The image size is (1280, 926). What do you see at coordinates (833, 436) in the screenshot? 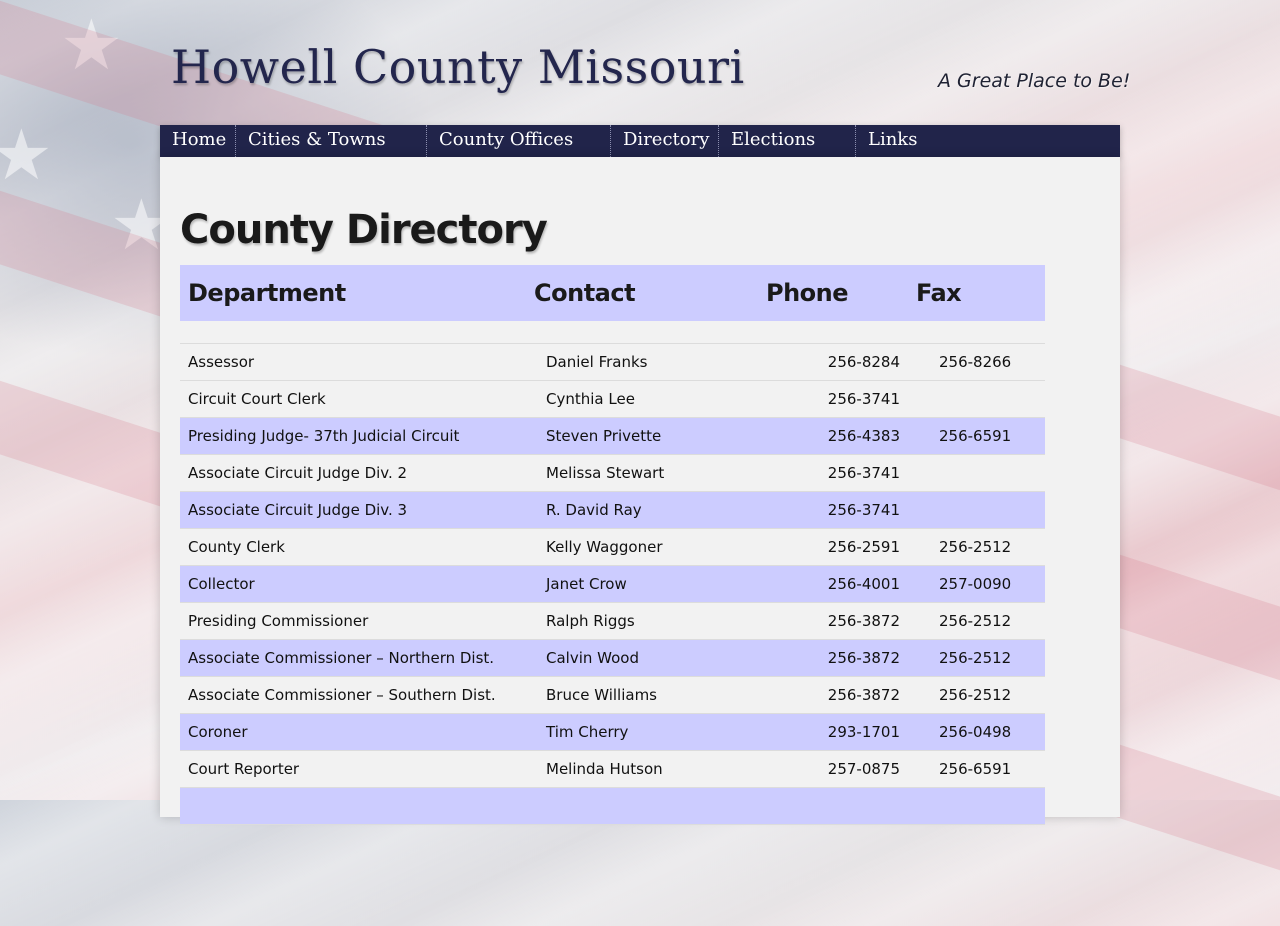
I see `cell-phone: 256-4383` at bounding box center [833, 436].